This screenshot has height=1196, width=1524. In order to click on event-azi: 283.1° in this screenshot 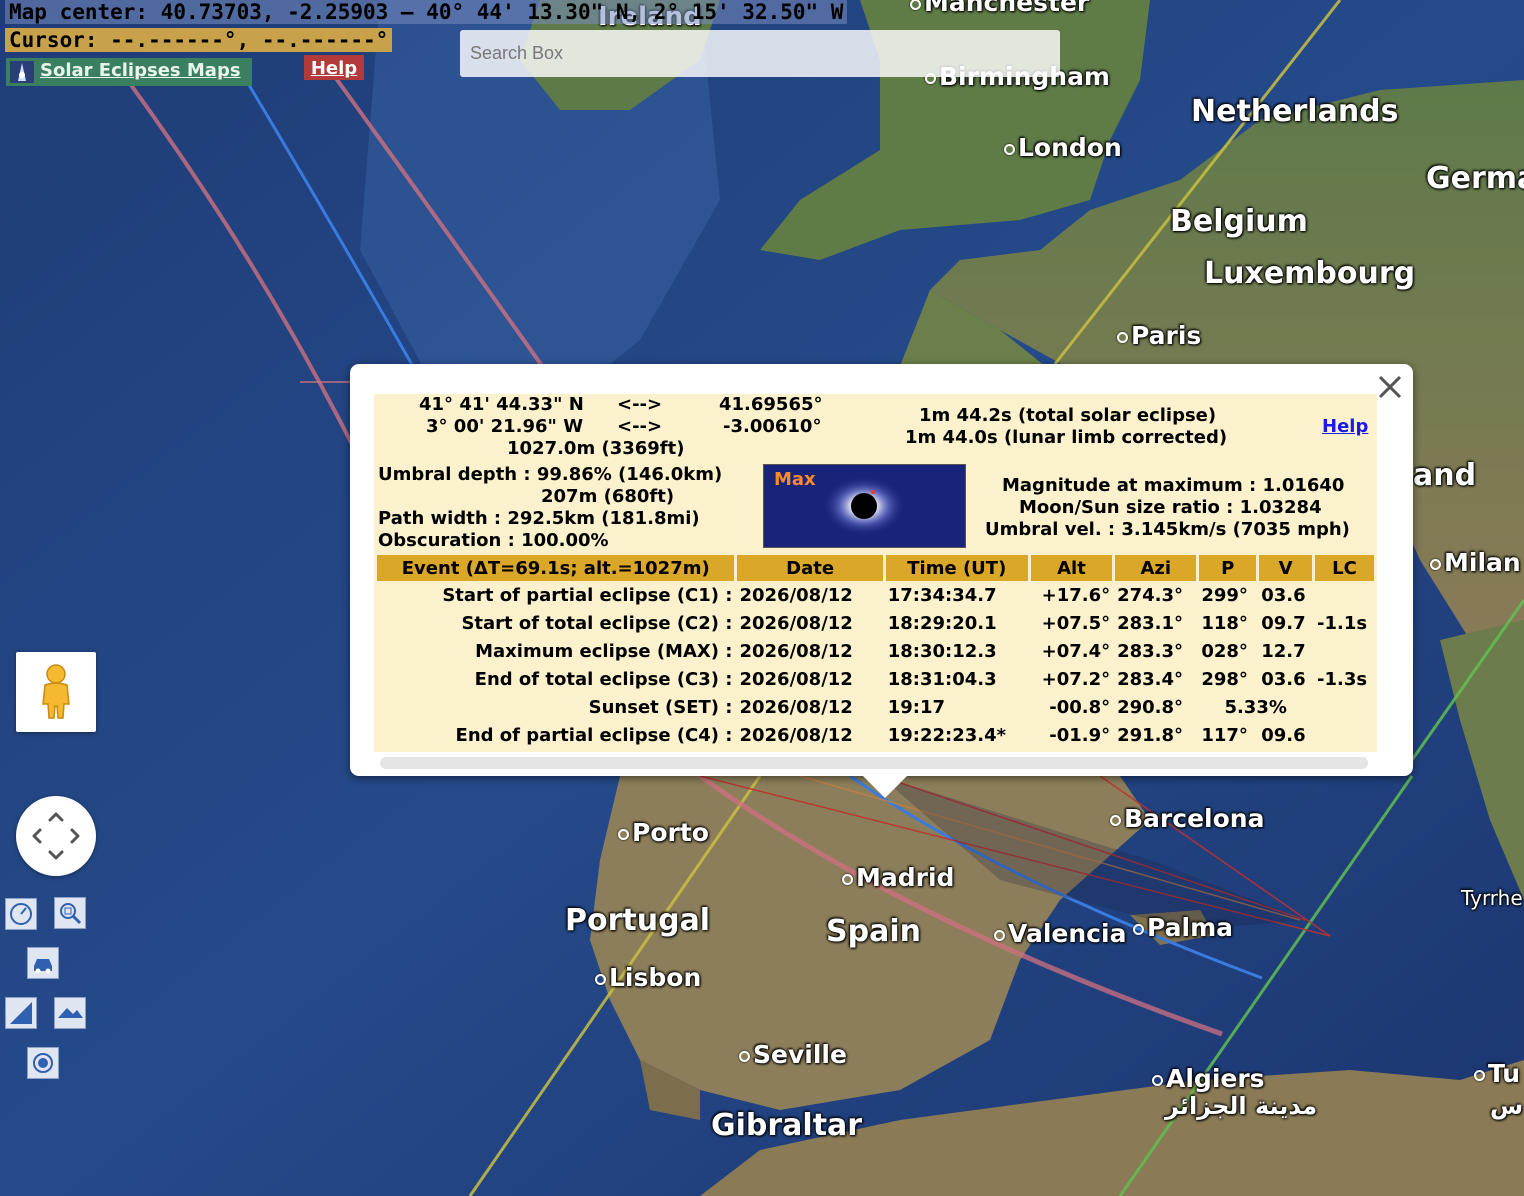, I will do `click(1150, 623)`.